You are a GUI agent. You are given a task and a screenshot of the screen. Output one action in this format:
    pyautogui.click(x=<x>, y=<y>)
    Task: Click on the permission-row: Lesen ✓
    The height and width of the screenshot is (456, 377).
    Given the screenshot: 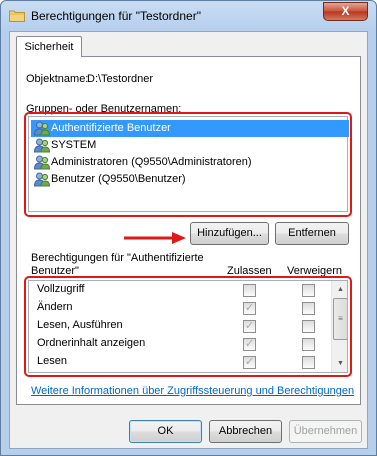 What is the action you would take?
    pyautogui.click(x=182, y=362)
    